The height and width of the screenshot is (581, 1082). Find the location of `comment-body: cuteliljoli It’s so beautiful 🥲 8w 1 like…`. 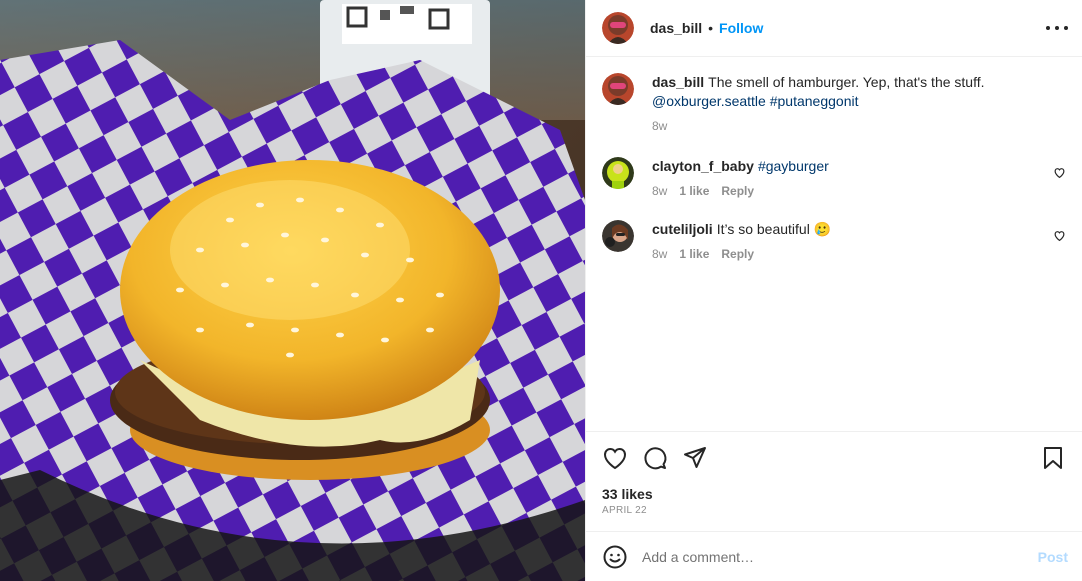

comment-body: cuteliljoli It’s so beautiful 🥲 8w 1 like… is located at coordinates (842, 240).